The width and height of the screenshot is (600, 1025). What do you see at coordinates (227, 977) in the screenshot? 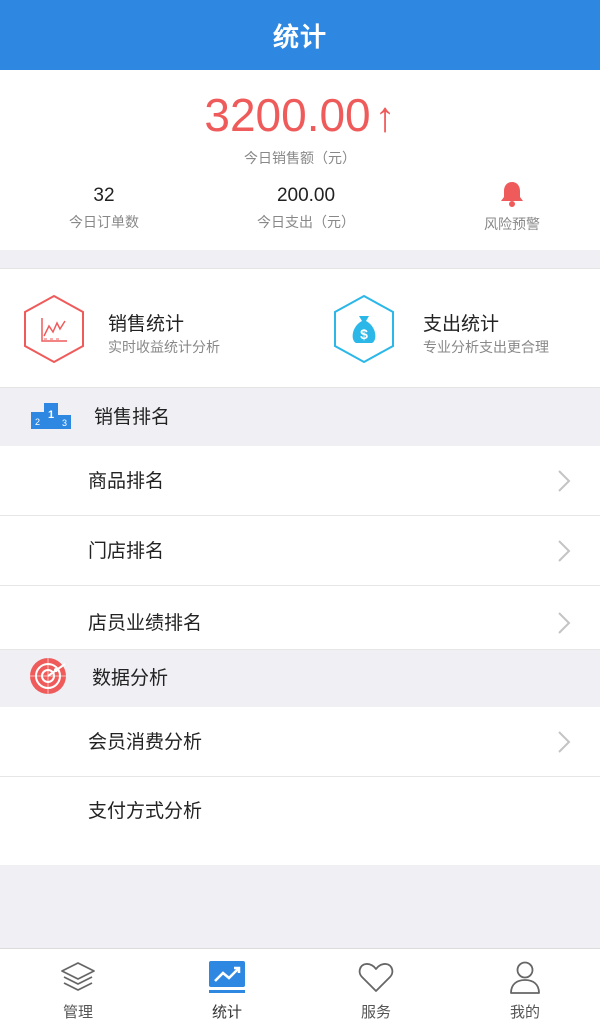
I see `trend-chart-icon` at bounding box center [227, 977].